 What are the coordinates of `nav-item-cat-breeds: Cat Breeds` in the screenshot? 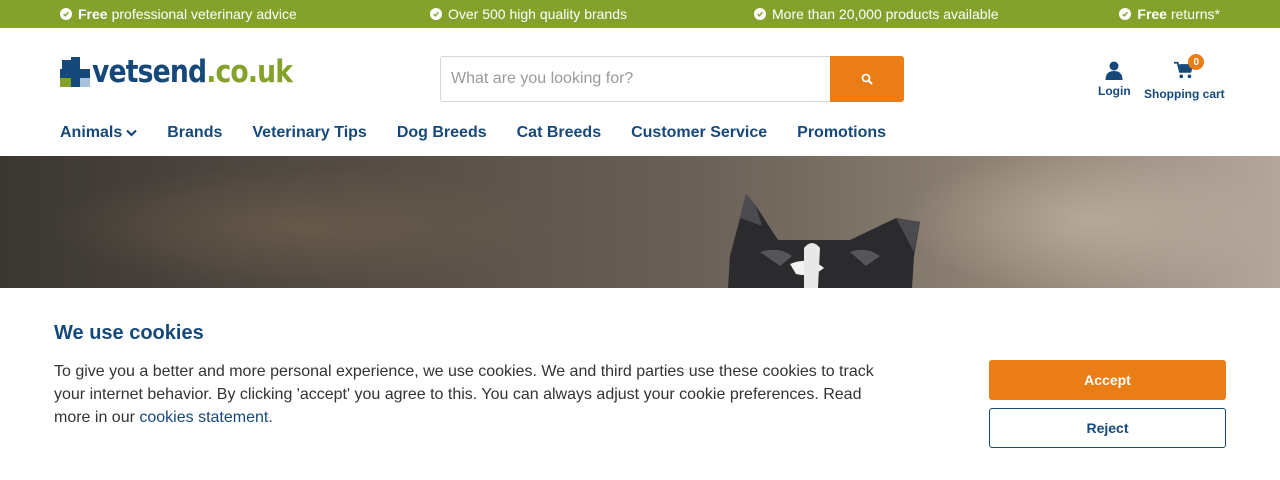 It's located at (559, 133).